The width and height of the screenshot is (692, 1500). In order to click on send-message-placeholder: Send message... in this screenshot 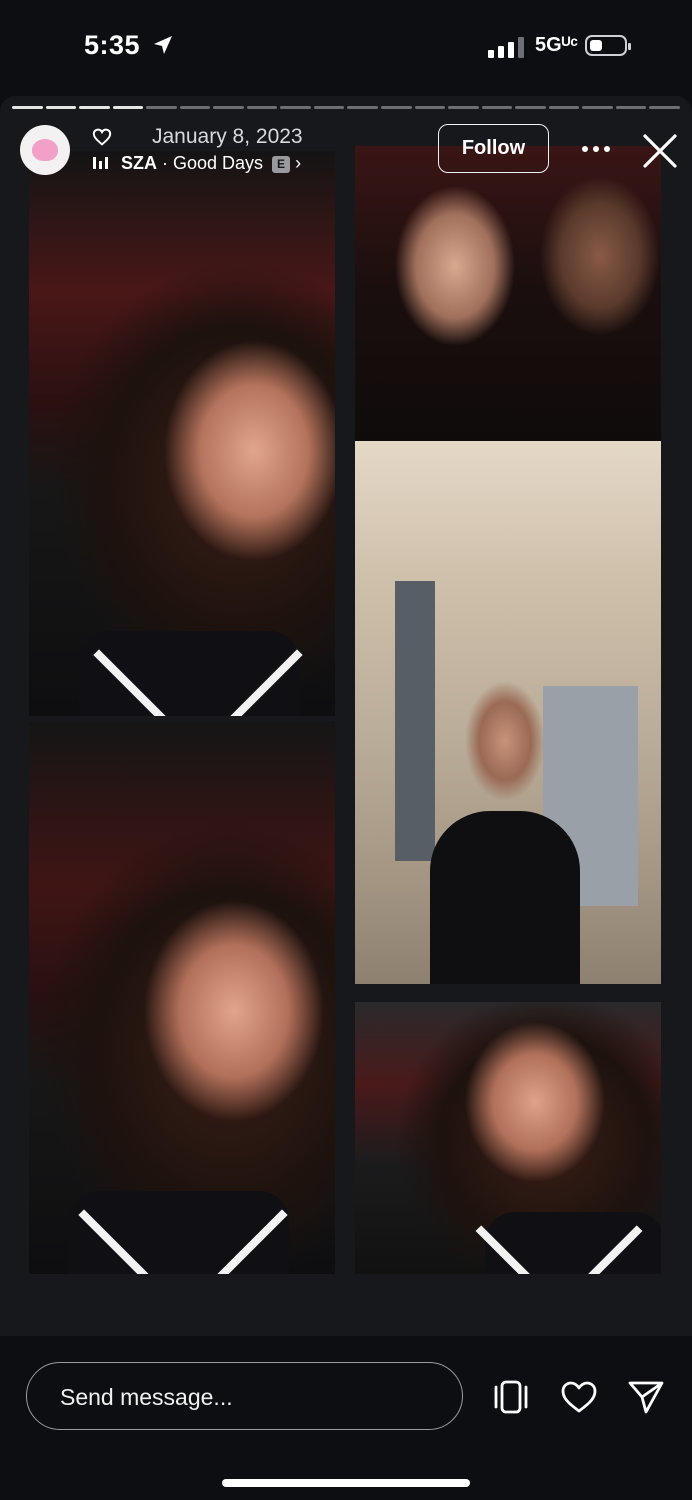, I will do `click(146, 1397)`.